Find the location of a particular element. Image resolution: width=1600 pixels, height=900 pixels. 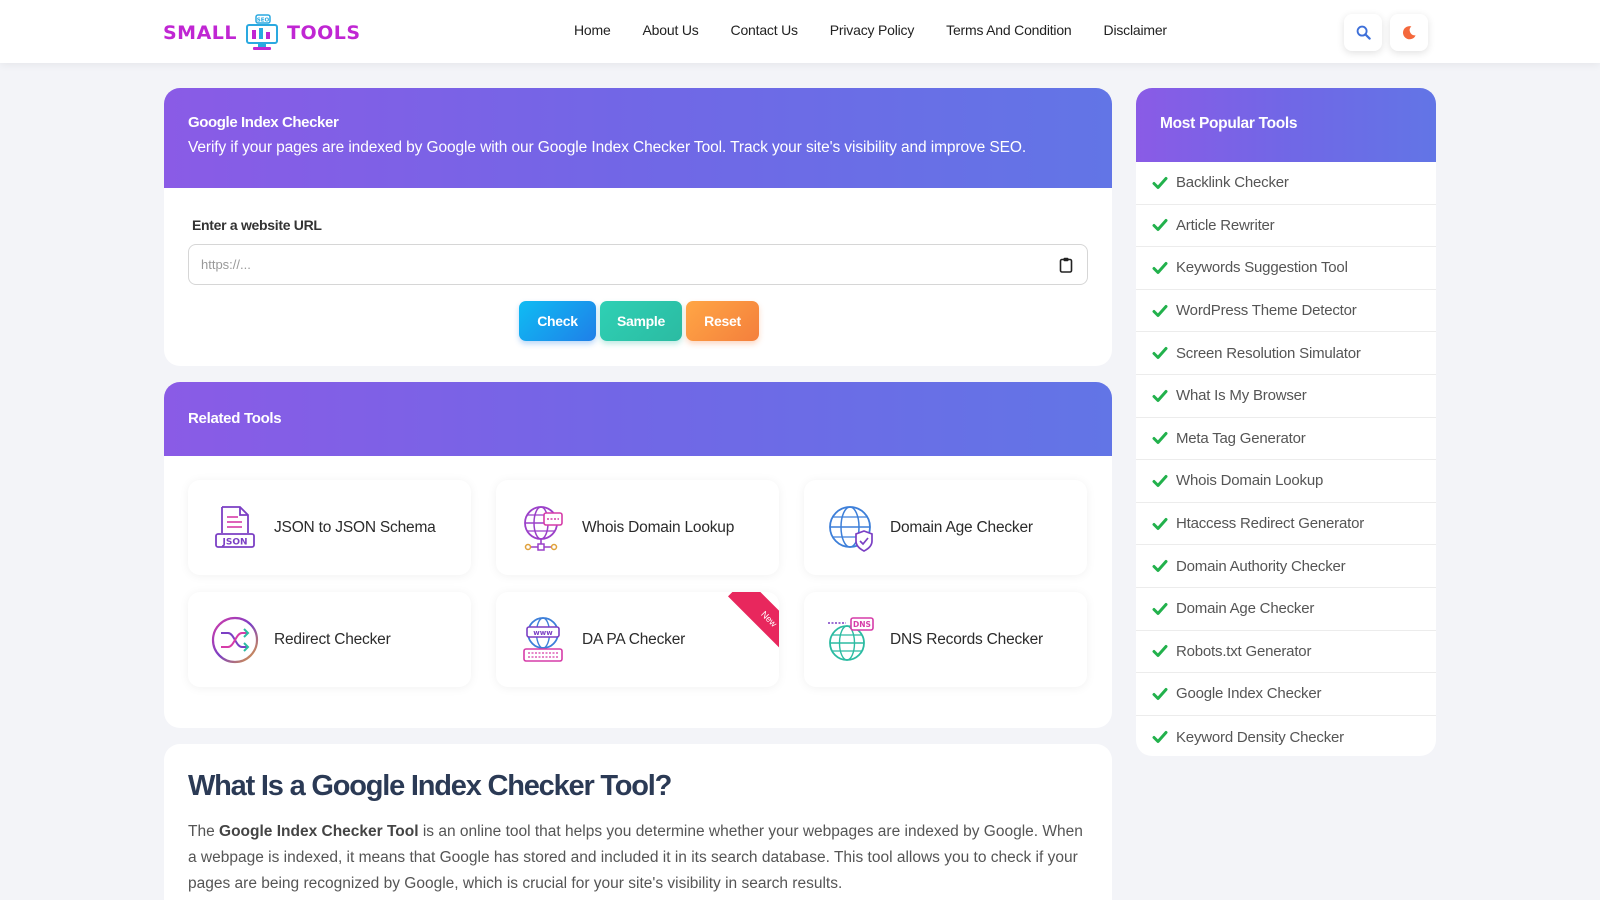

dns-globe-icon: DNS is located at coordinates (851, 638).